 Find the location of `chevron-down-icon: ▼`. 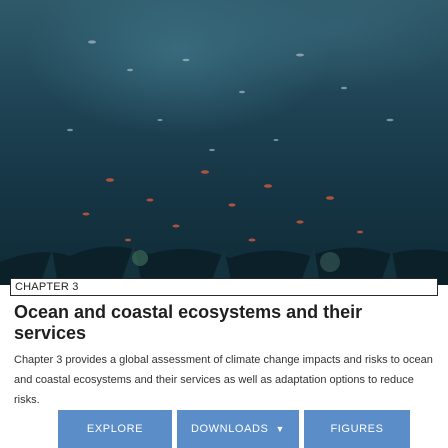

chevron-down-icon: ▼ is located at coordinates (280, 428).